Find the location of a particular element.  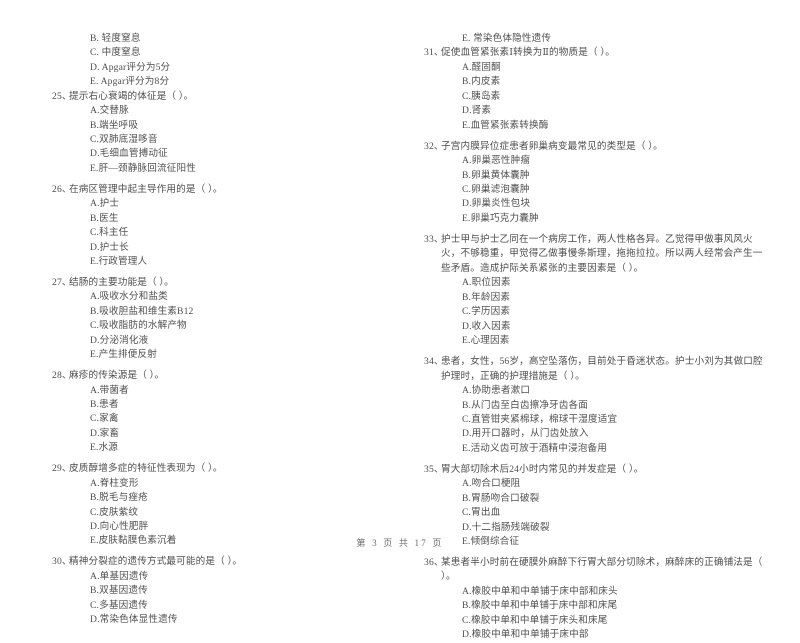

question-number: 31、 is located at coordinates (434, 53).